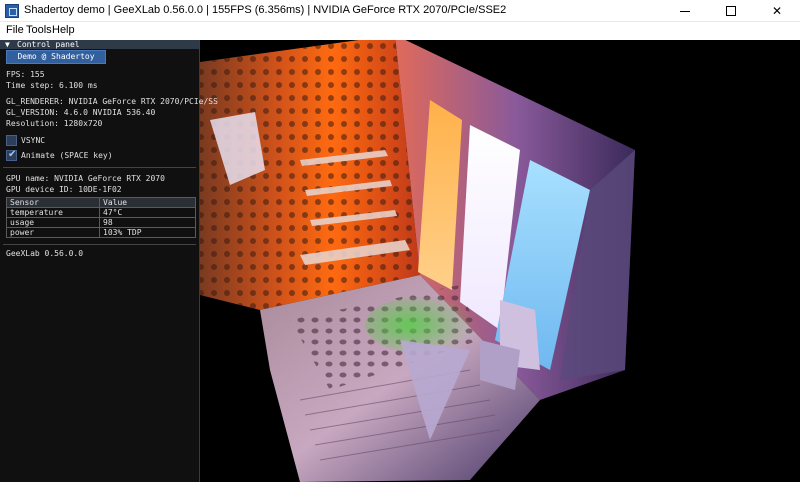 The height and width of the screenshot is (482, 800). What do you see at coordinates (85, 178) in the screenshot?
I see `gpu-name-readout: GPU name: NVIDIA GeForce RTX 2070` at bounding box center [85, 178].